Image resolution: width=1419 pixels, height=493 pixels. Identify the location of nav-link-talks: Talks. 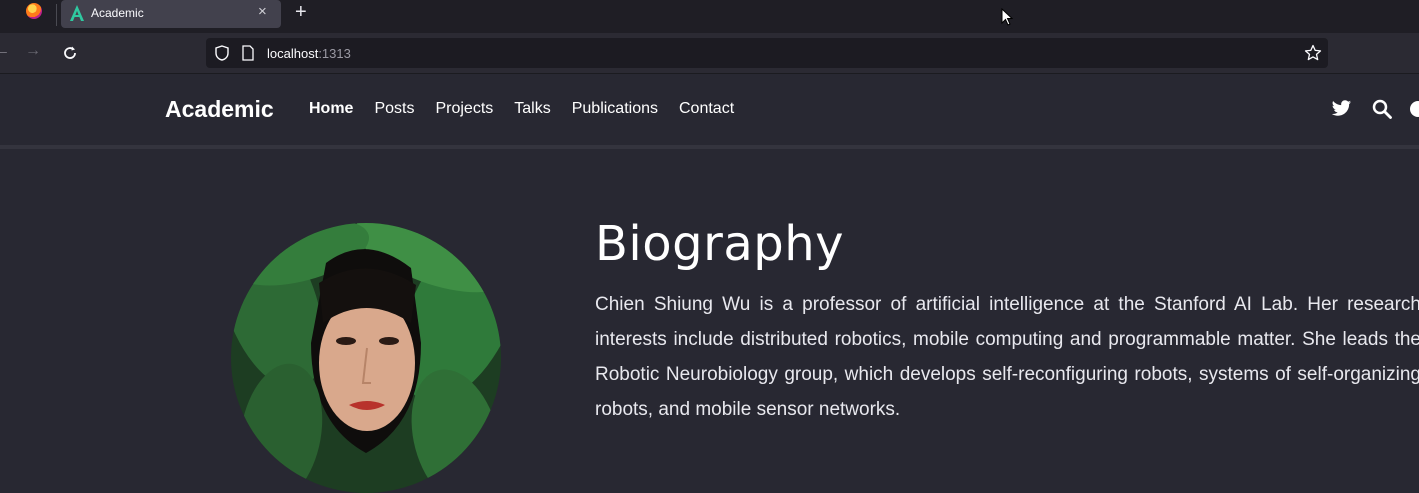
(532, 109).